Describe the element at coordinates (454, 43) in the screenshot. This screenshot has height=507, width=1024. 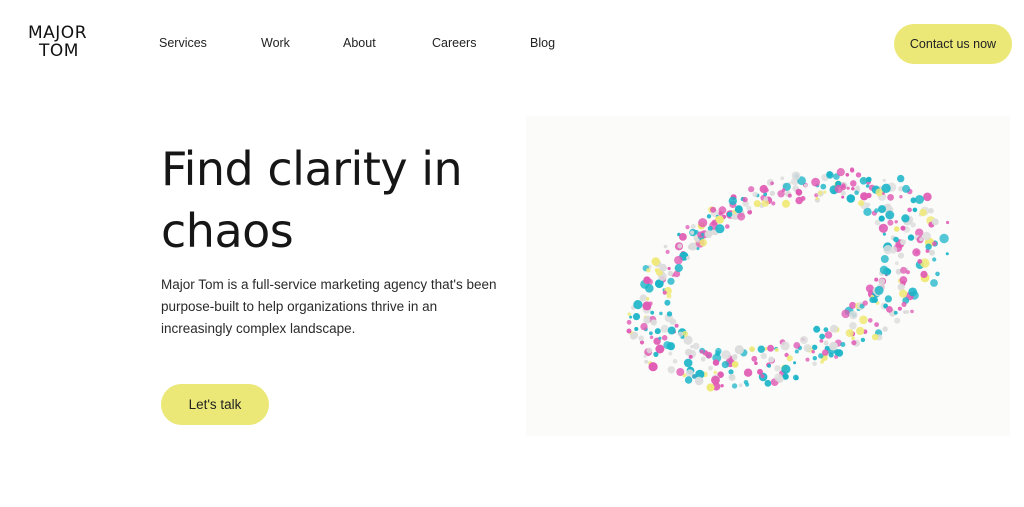
I see `nav-item-careers: Careers` at that location.